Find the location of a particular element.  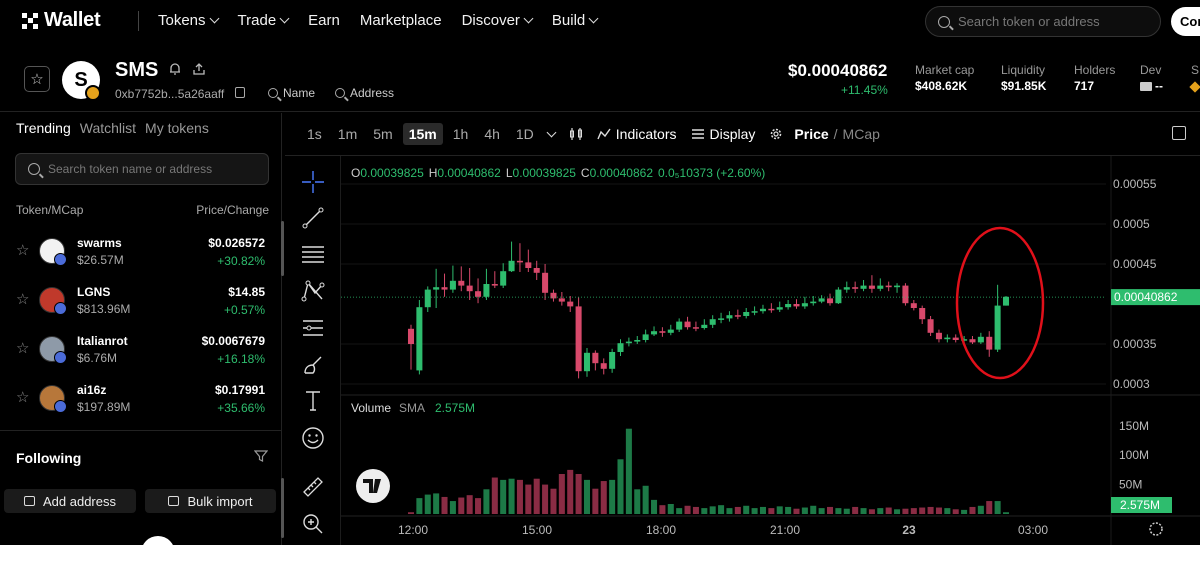

price-tick-label: 0.00045 is located at coordinates (1135, 264).